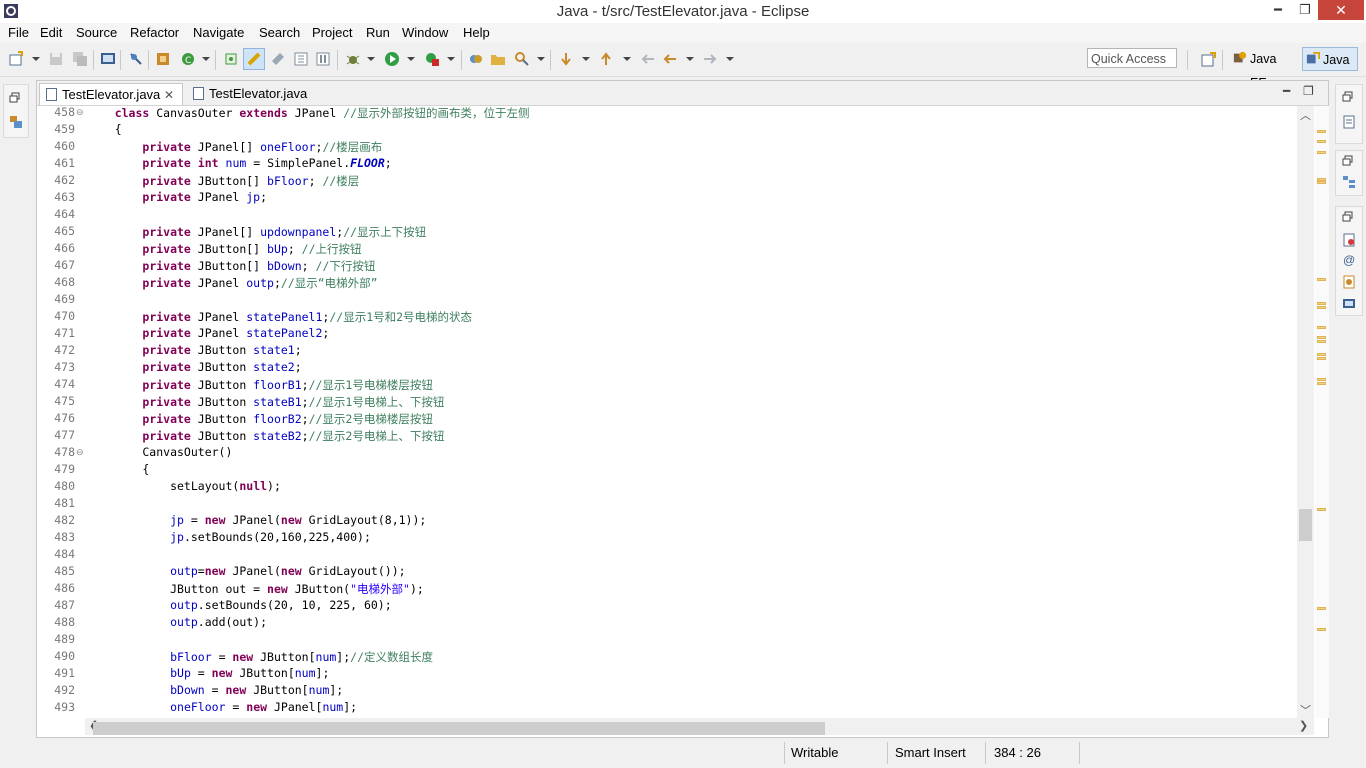 This screenshot has height=768, width=1366. Describe the element at coordinates (16, 59) in the screenshot. I see `new-icon` at that location.